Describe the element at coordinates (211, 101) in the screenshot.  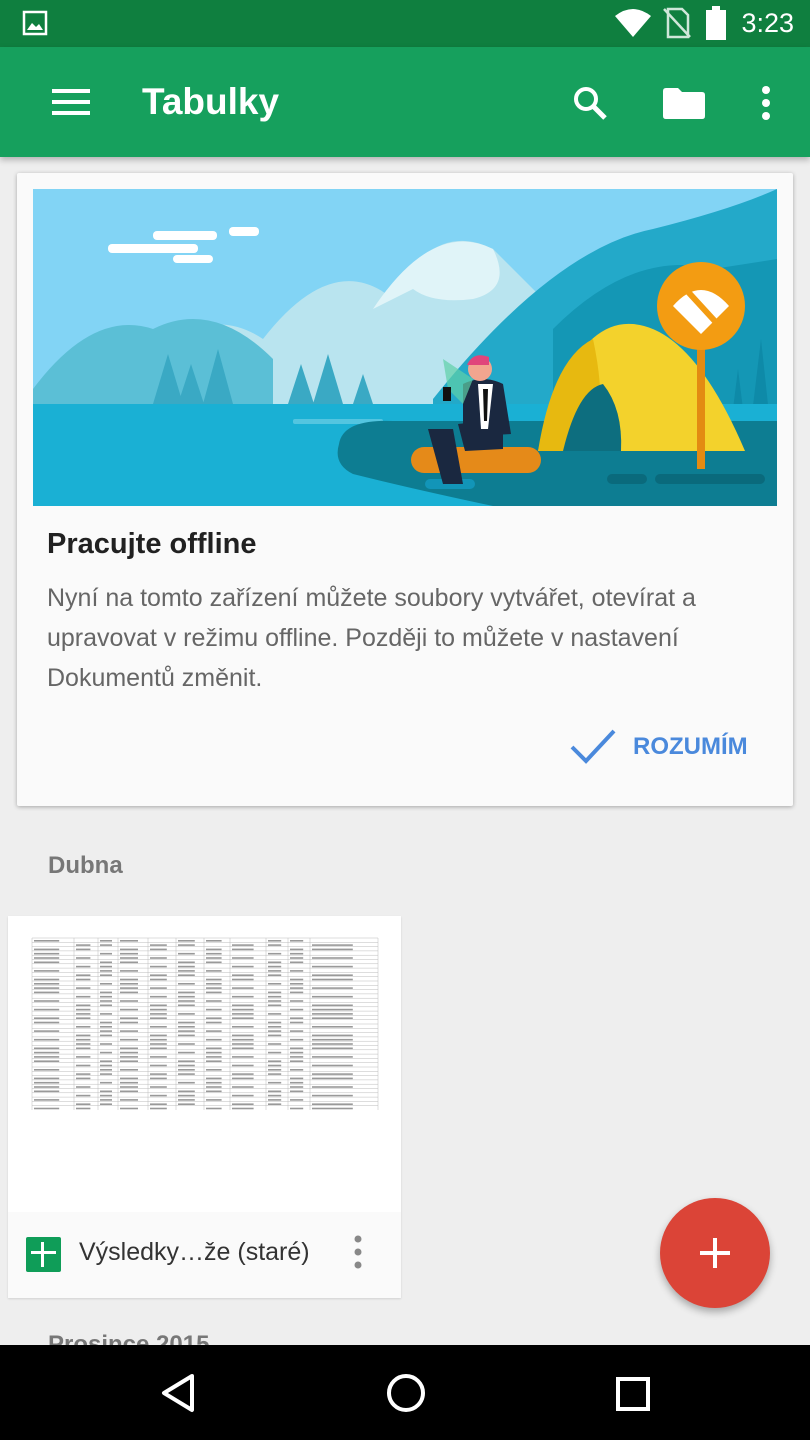
I see `page-title: Tabulky` at that location.